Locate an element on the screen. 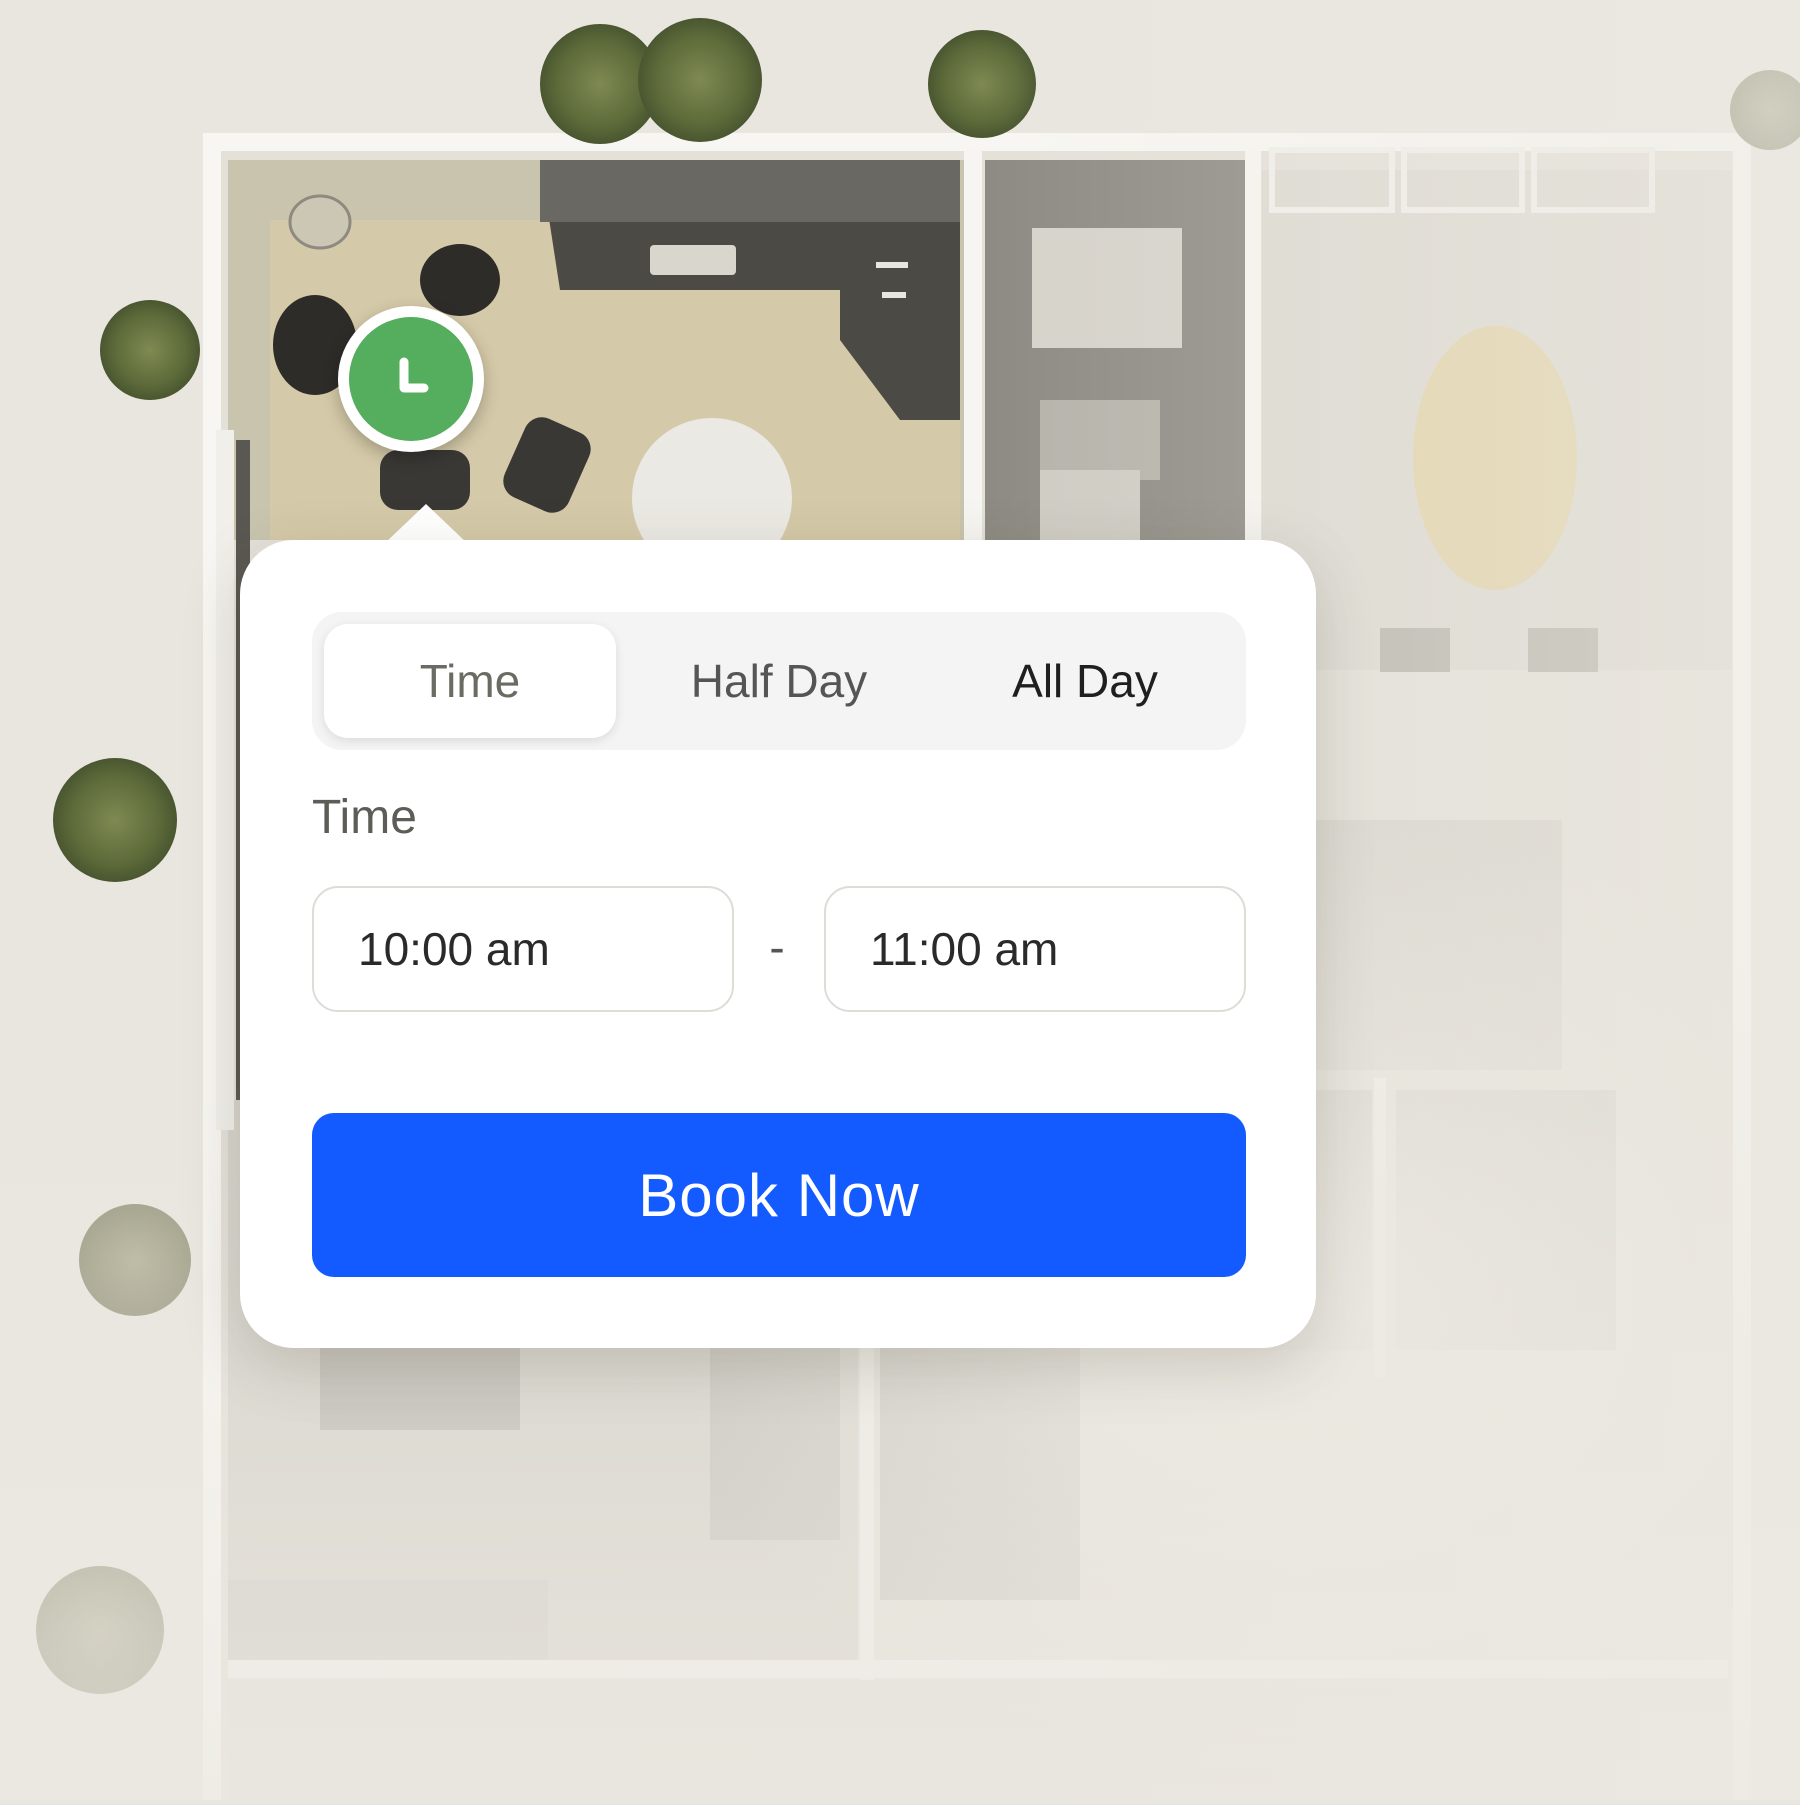 Image resolution: width=1800 pixels, height=1805 pixels. duration-segmented-control: Time Half Day All Day is located at coordinates (779, 681).